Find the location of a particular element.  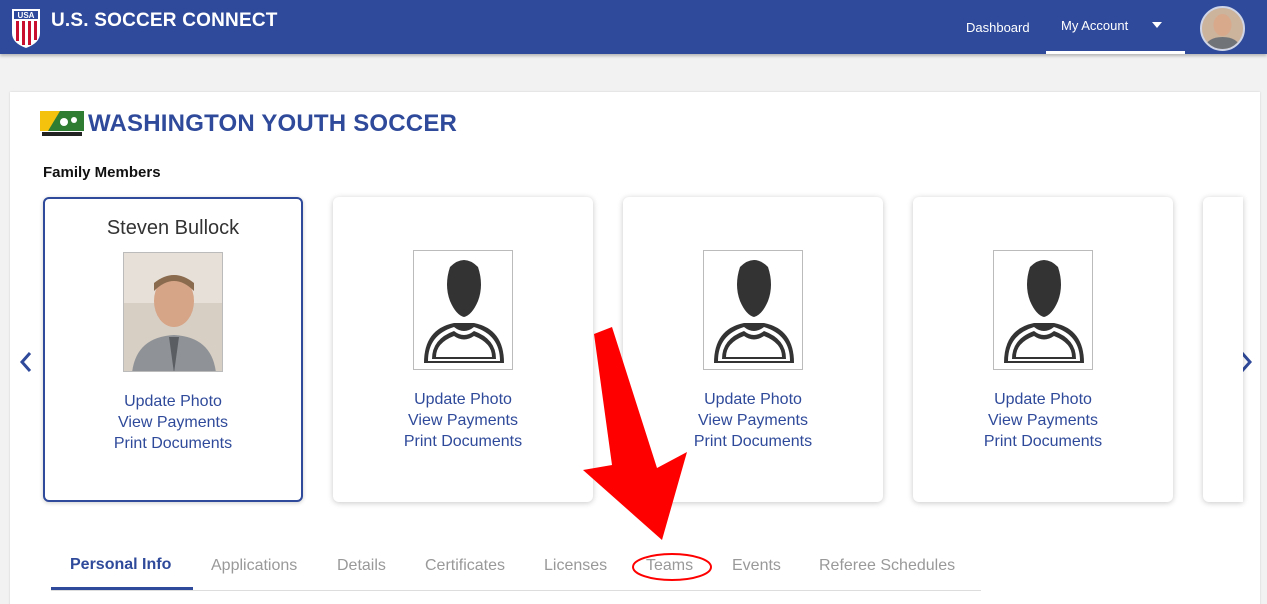

family-members-label: Family Members is located at coordinates (102, 172).